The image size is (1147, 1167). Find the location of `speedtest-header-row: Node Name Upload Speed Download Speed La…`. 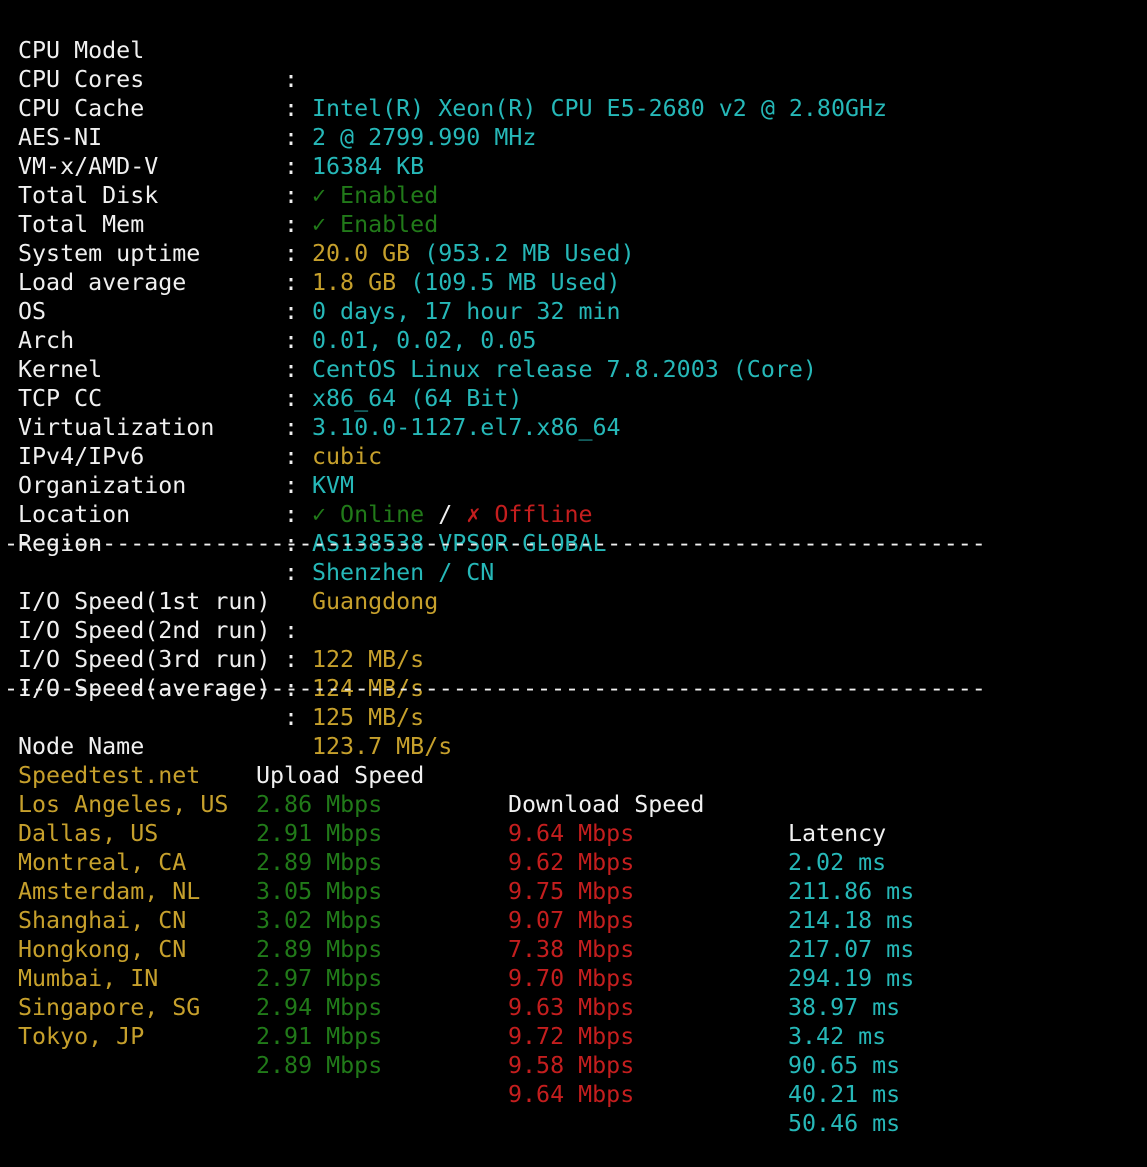

speedtest-header-row: Node Name Upload Speed Download Speed La… is located at coordinates (573, 775).